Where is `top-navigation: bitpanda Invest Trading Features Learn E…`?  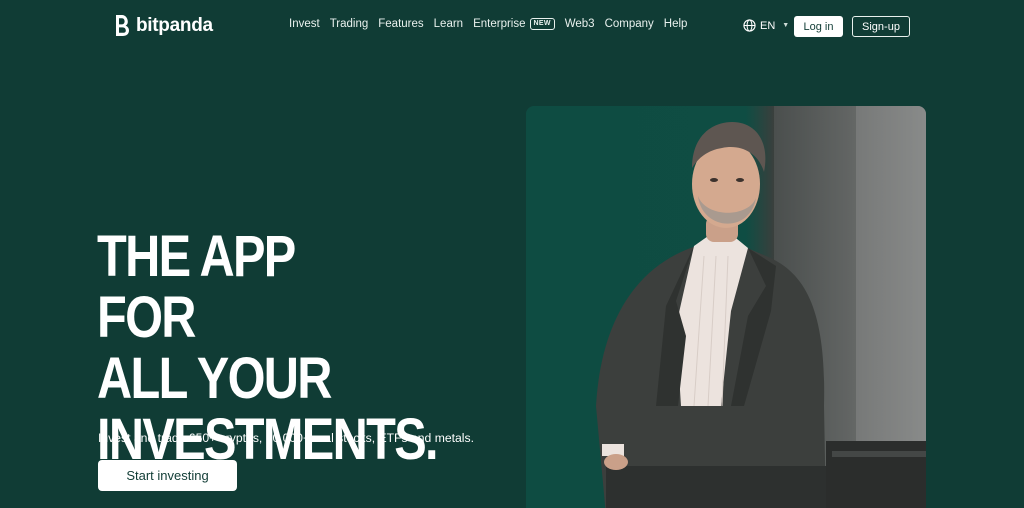 top-navigation: bitpanda Invest Trading Features Learn E… is located at coordinates (512, 27).